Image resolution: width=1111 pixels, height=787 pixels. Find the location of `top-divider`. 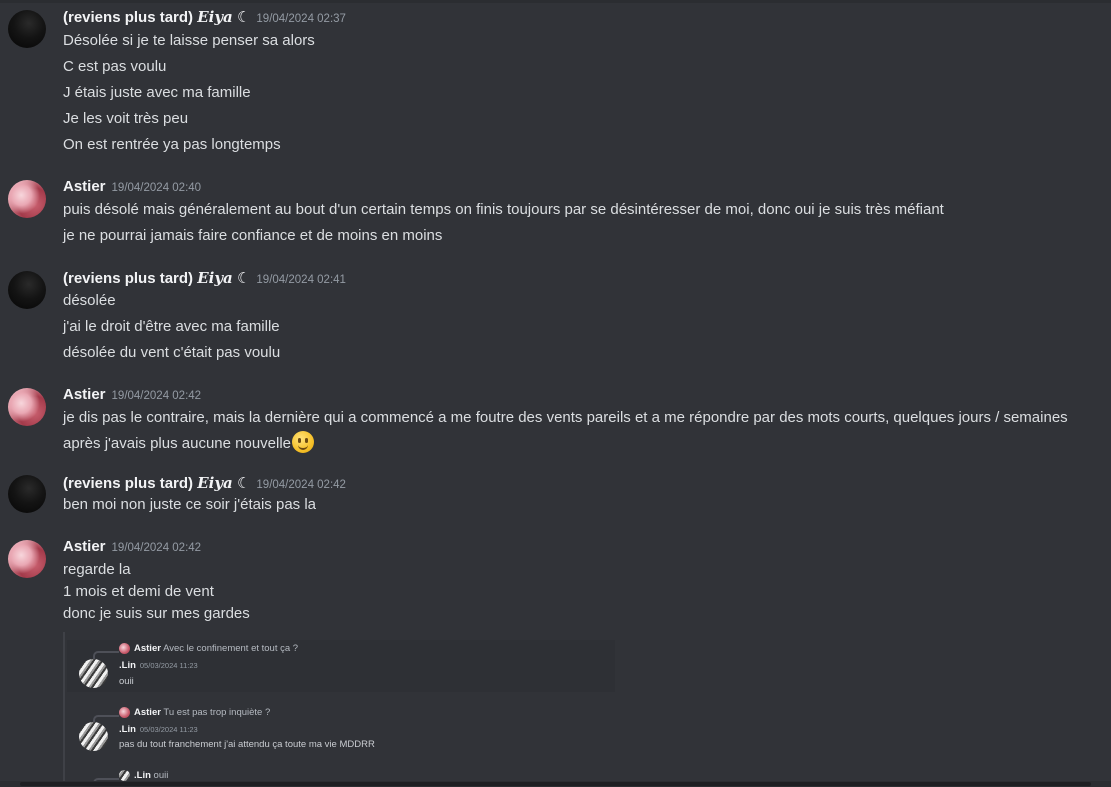

top-divider is located at coordinates (555, 1).